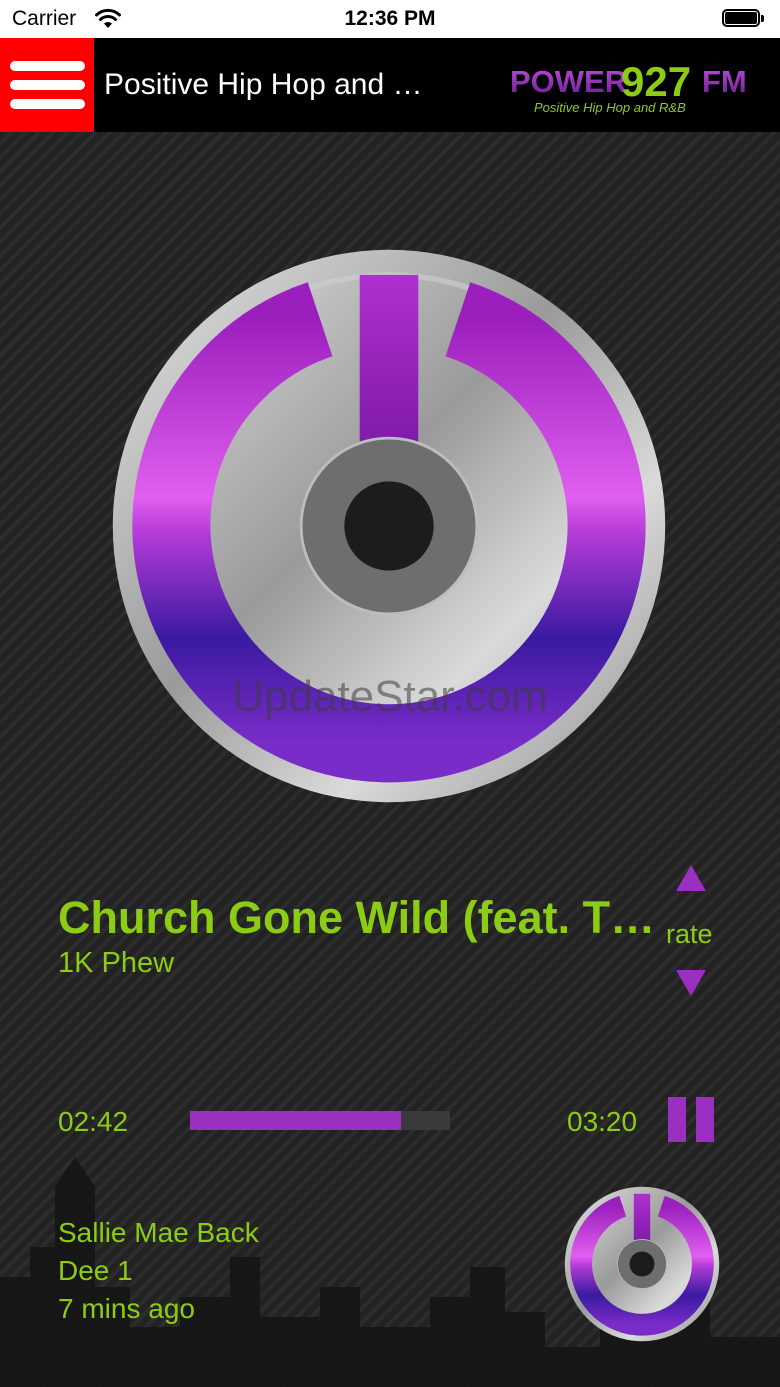 The width and height of the screenshot is (780, 1387). Describe the element at coordinates (642, 1264) in the screenshot. I see `power-disc-icon` at that location.